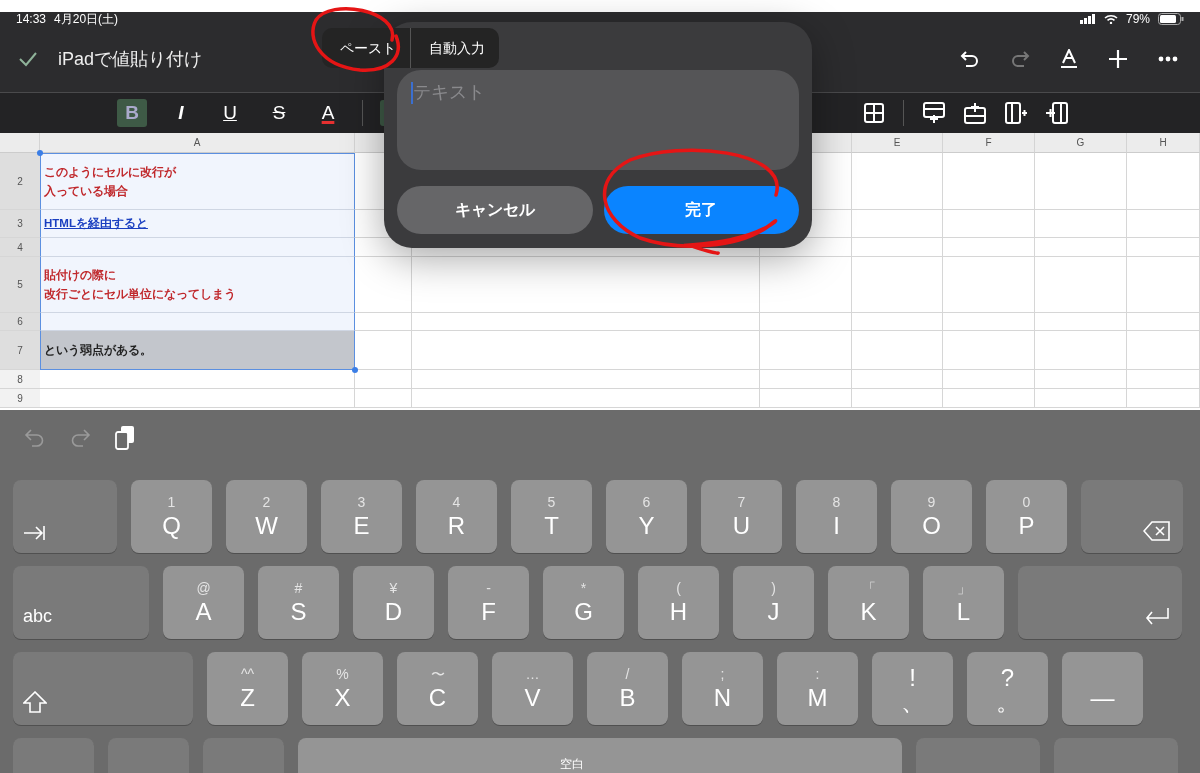 The width and height of the screenshot is (1200, 773). What do you see at coordinates (20, 284) in the screenshot?
I see `row-number: 5` at bounding box center [20, 284].